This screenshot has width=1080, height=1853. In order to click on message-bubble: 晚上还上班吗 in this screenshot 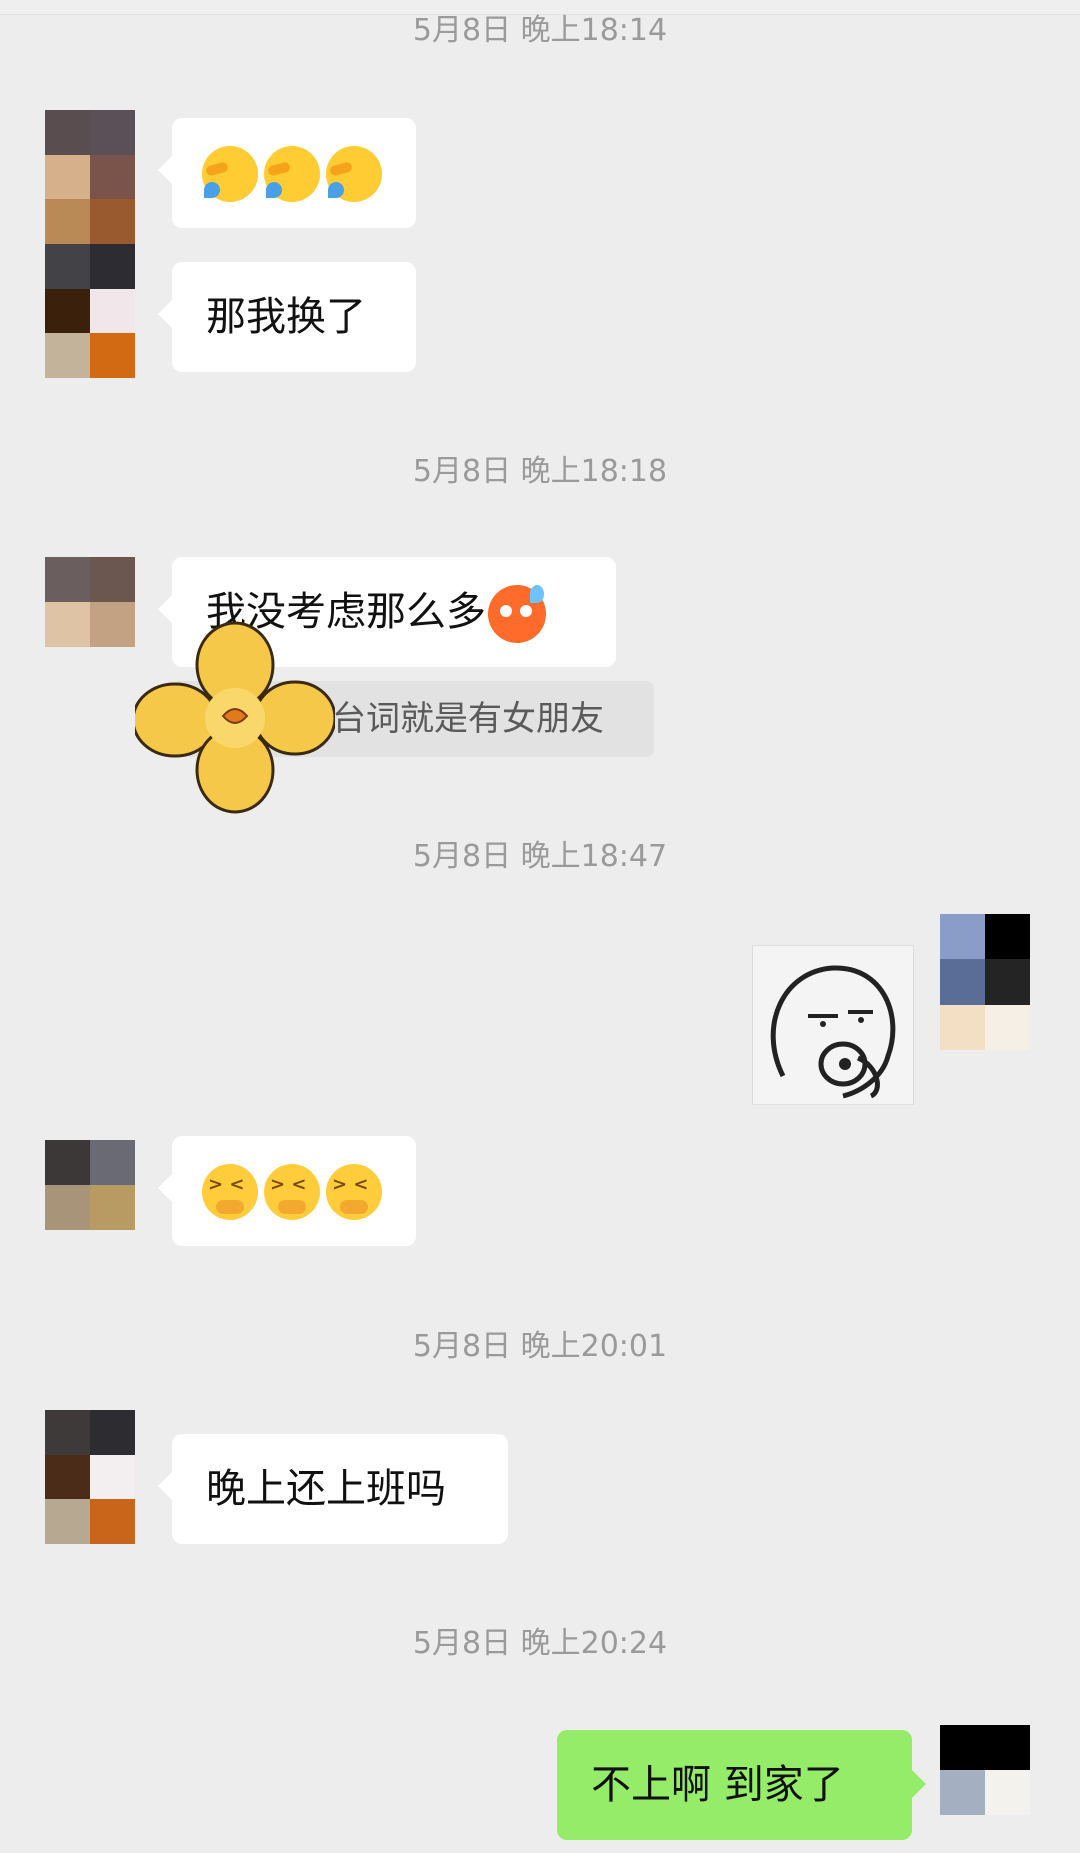, I will do `click(333, 1489)`.